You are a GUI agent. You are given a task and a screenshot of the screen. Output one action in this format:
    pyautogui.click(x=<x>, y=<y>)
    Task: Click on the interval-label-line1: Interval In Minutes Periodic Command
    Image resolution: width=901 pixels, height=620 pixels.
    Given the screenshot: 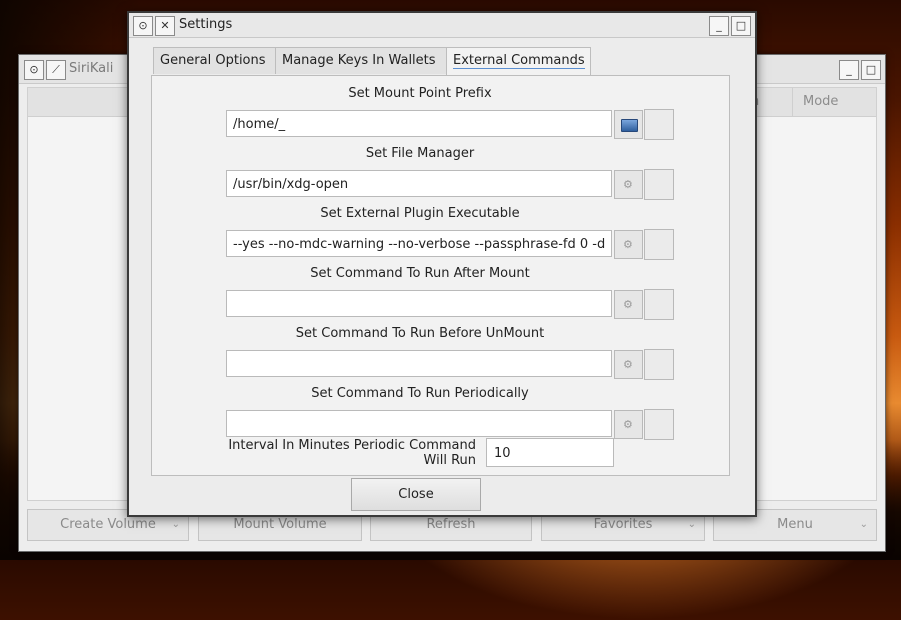 What is the action you would take?
    pyautogui.click(x=352, y=445)
    